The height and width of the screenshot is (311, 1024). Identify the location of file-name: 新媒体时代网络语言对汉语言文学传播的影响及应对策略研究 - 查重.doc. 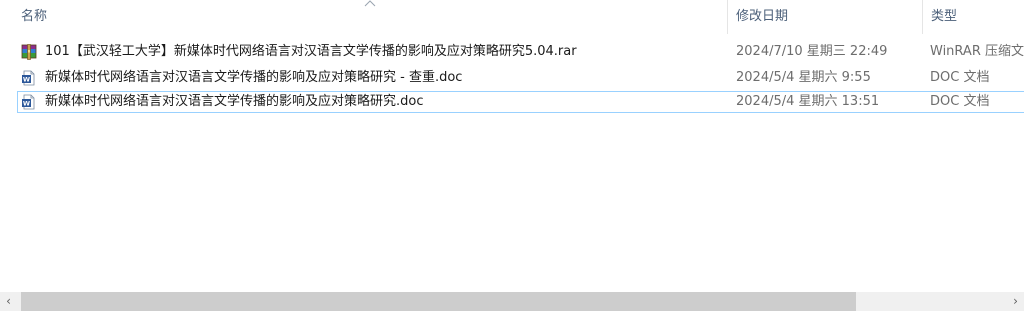
(254, 77).